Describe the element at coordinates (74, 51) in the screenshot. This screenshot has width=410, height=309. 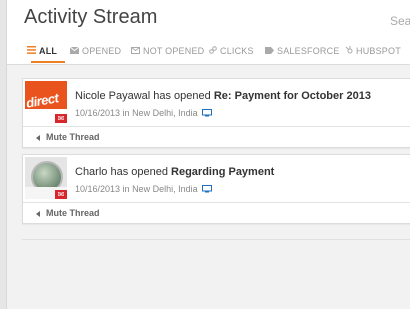
I see `envelope-icon` at that location.